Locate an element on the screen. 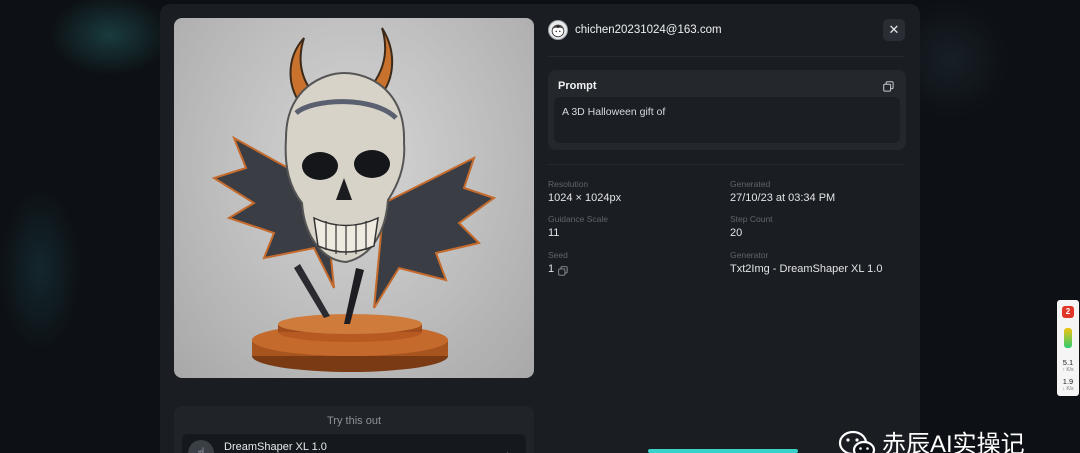 The height and width of the screenshot is (453, 1080). notification-badge: 2 is located at coordinates (1068, 312).